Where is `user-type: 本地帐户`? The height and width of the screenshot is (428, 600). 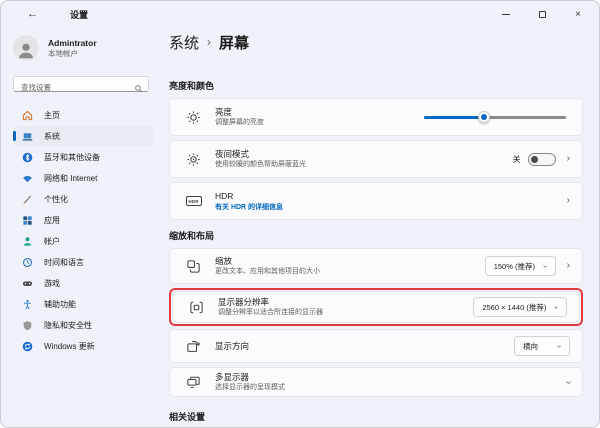
user-type: 本地帐户 is located at coordinates (63, 53).